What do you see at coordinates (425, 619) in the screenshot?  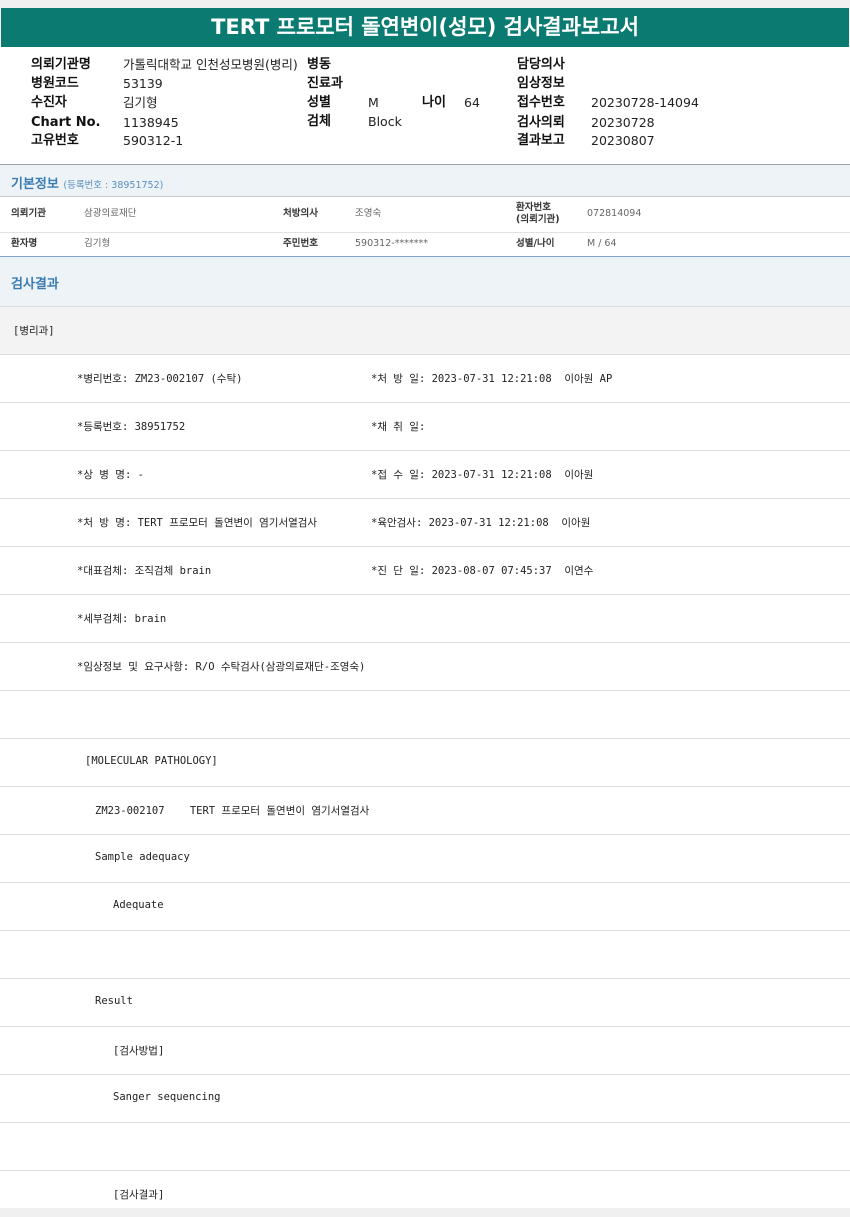 I see `result-row-6: *세부검체: brain` at bounding box center [425, 619].